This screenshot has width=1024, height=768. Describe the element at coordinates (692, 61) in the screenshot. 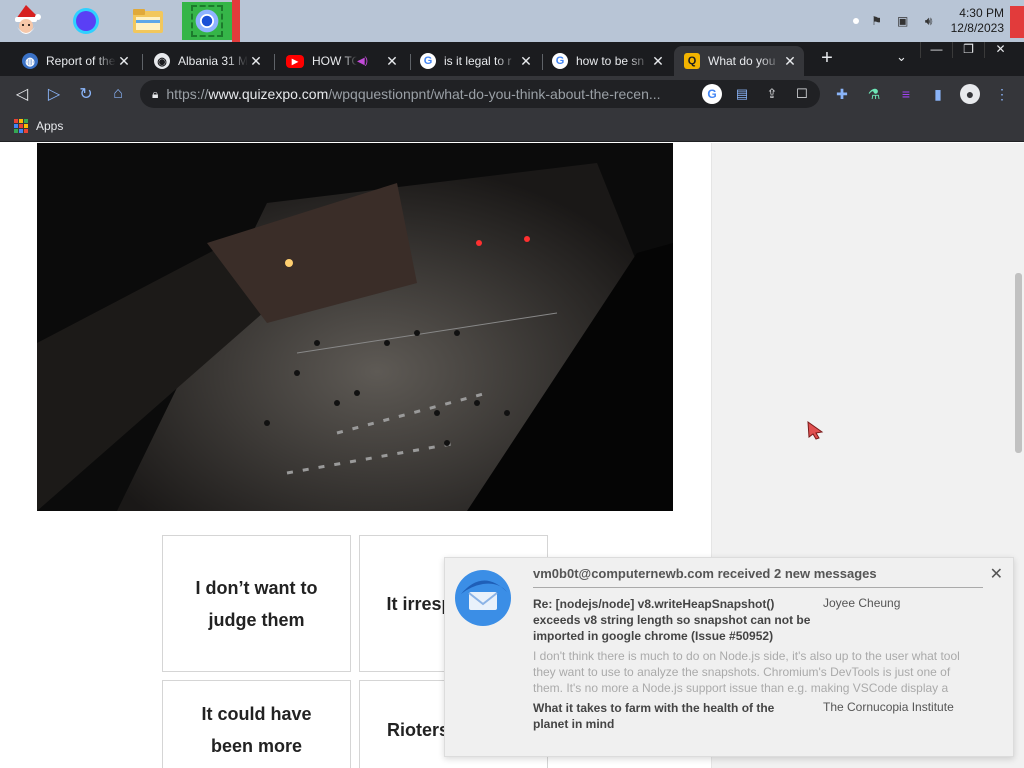

I see `quizexpo-icon: Q` at that location.